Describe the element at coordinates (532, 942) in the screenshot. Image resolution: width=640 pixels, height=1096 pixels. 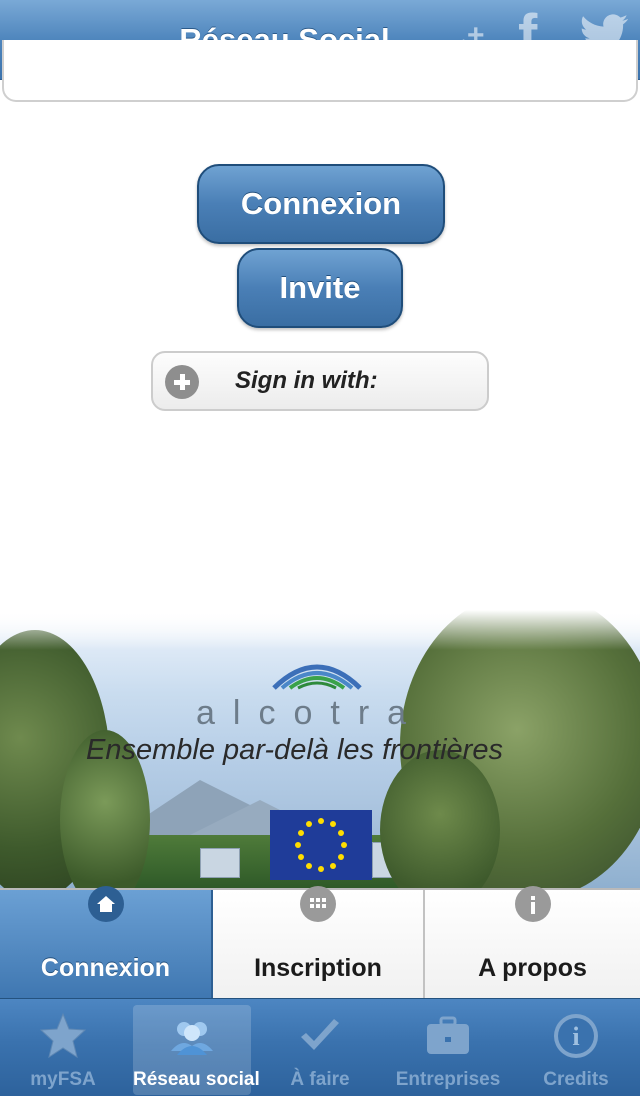
I see `segment-a-propos: A propos` at that location.